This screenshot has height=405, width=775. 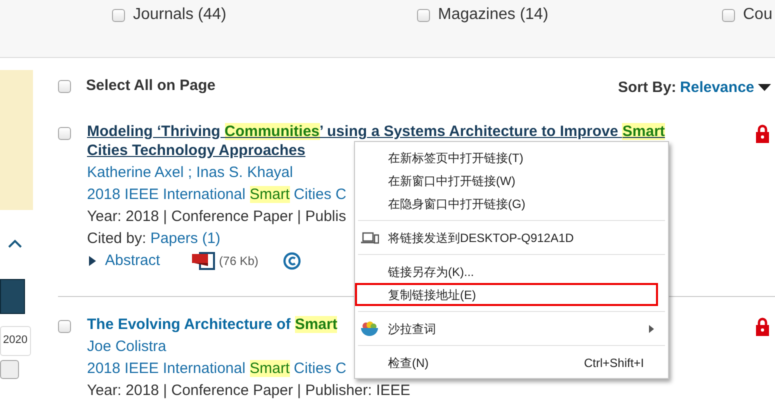 What do you see at coordinates (117, 238) in the screenshot?
I see `cited-by-label: Cited by:` at bounding box center [117, 238].